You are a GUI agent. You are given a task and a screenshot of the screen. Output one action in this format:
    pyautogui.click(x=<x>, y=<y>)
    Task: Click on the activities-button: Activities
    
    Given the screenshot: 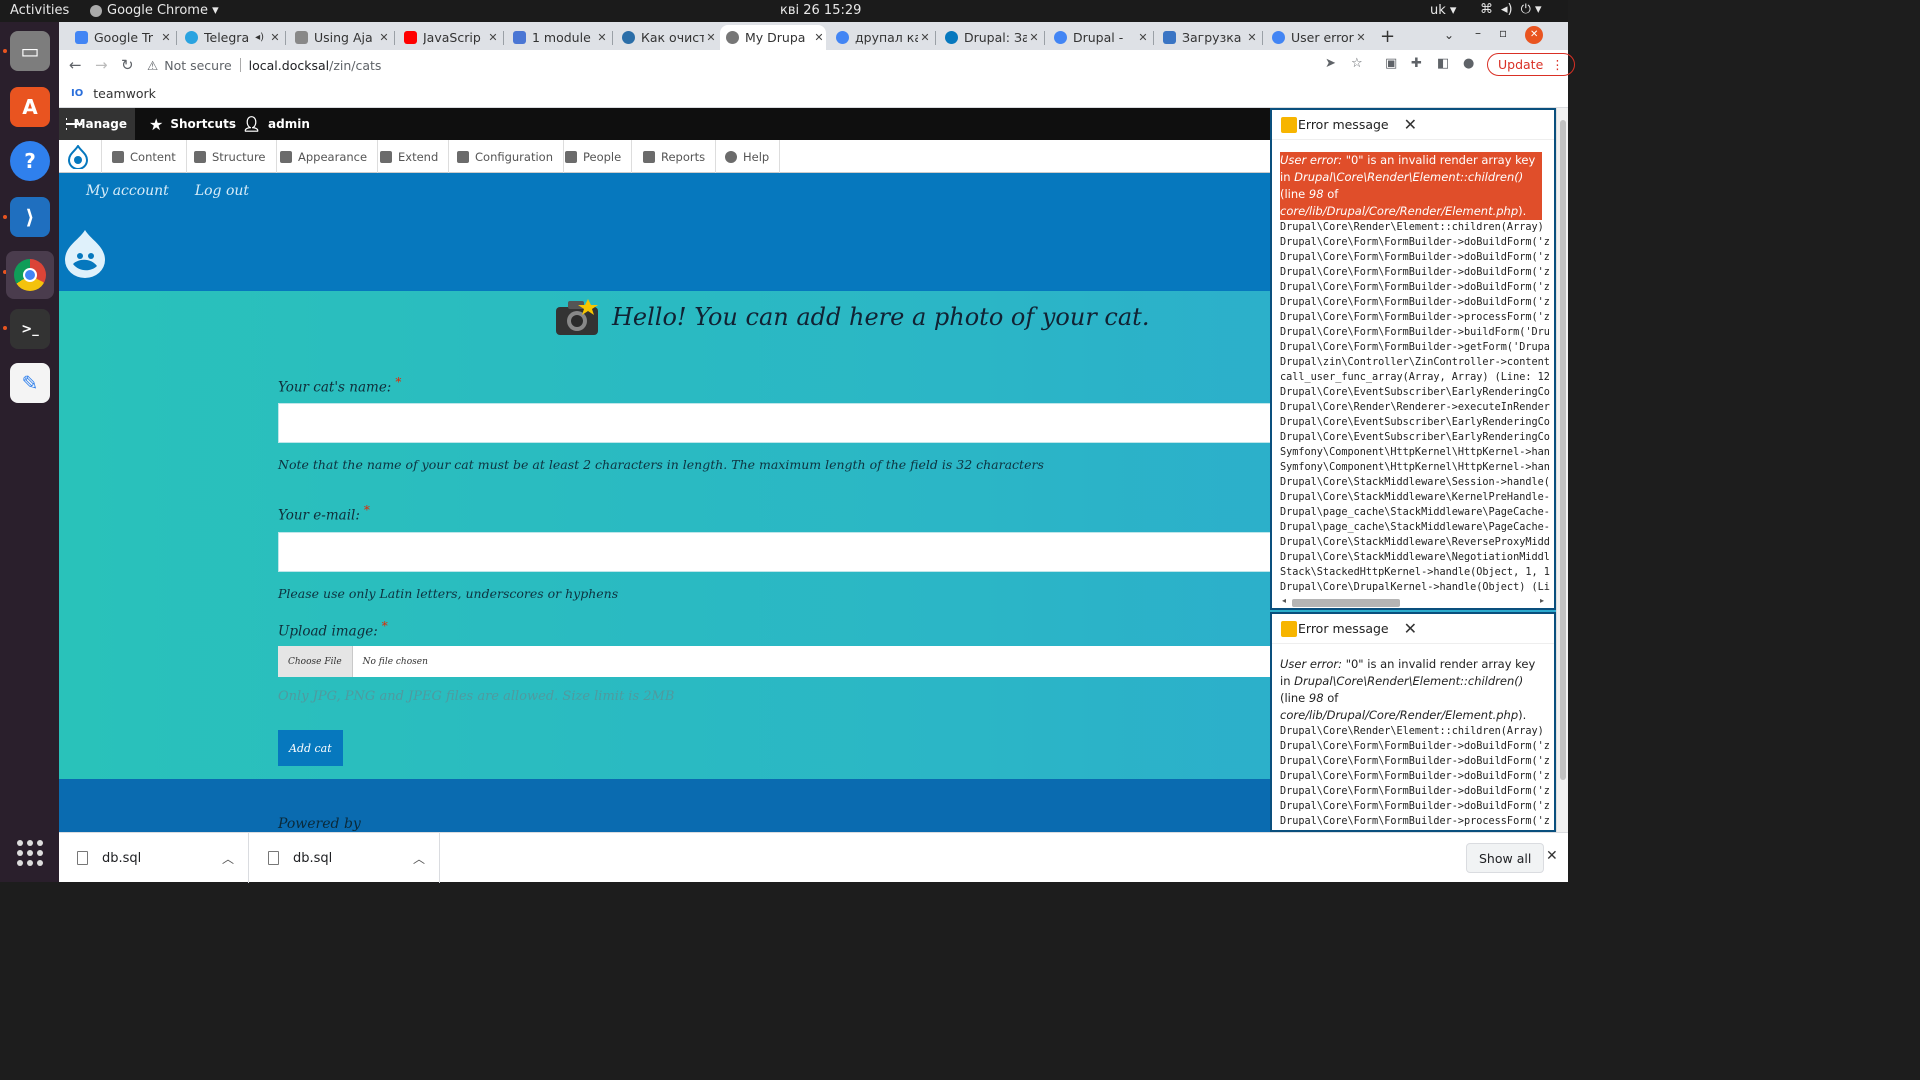 What is the action you would take?
    pyautogui.click(x=39, y=10)
    